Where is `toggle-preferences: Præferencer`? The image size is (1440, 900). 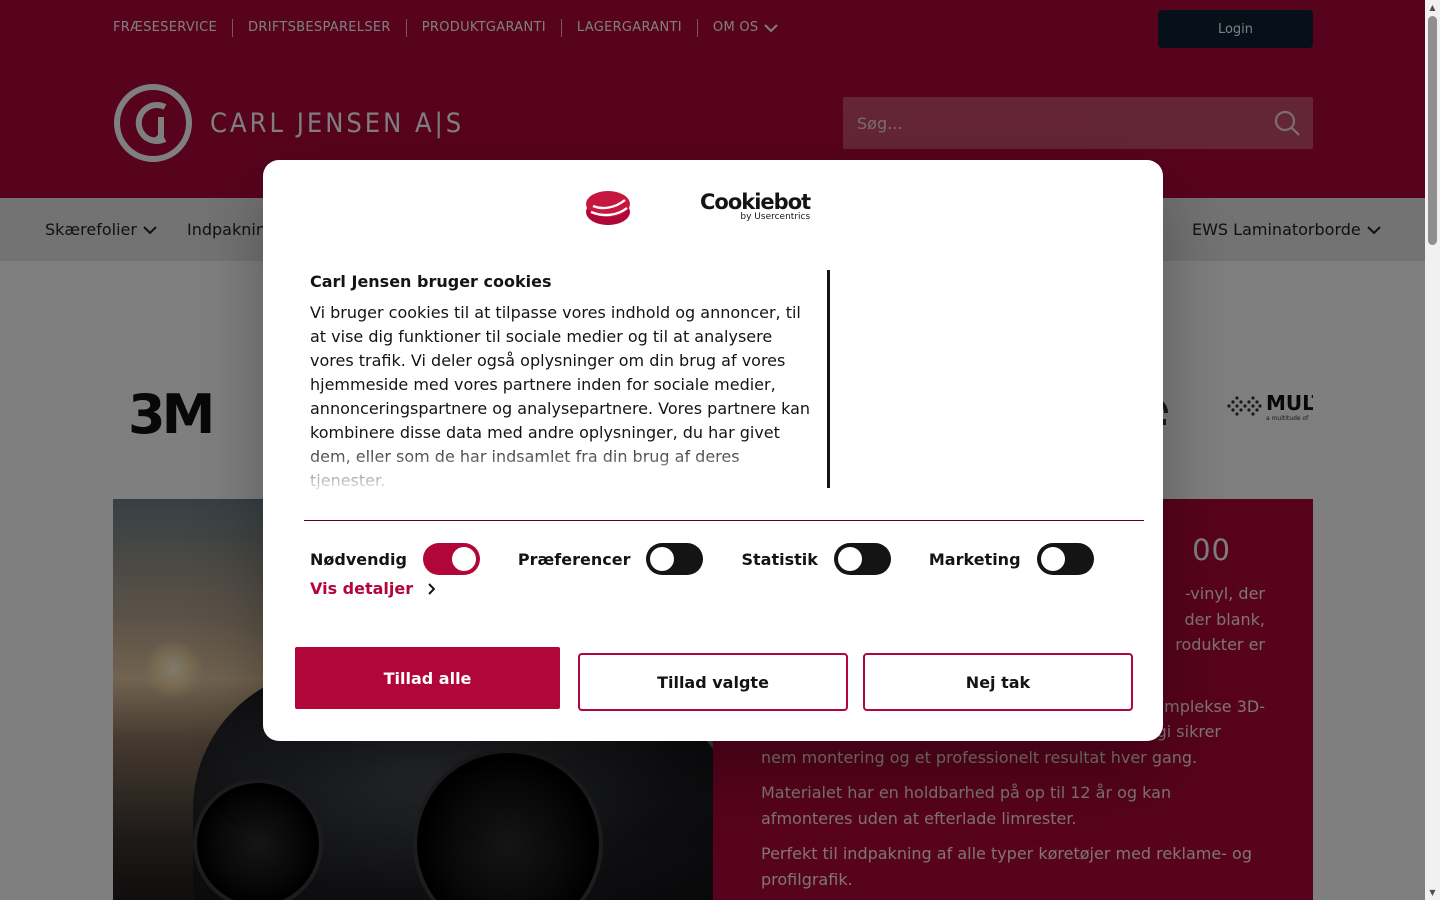 toggle-preferences: Præferencer is located at coordinates (611, 559).